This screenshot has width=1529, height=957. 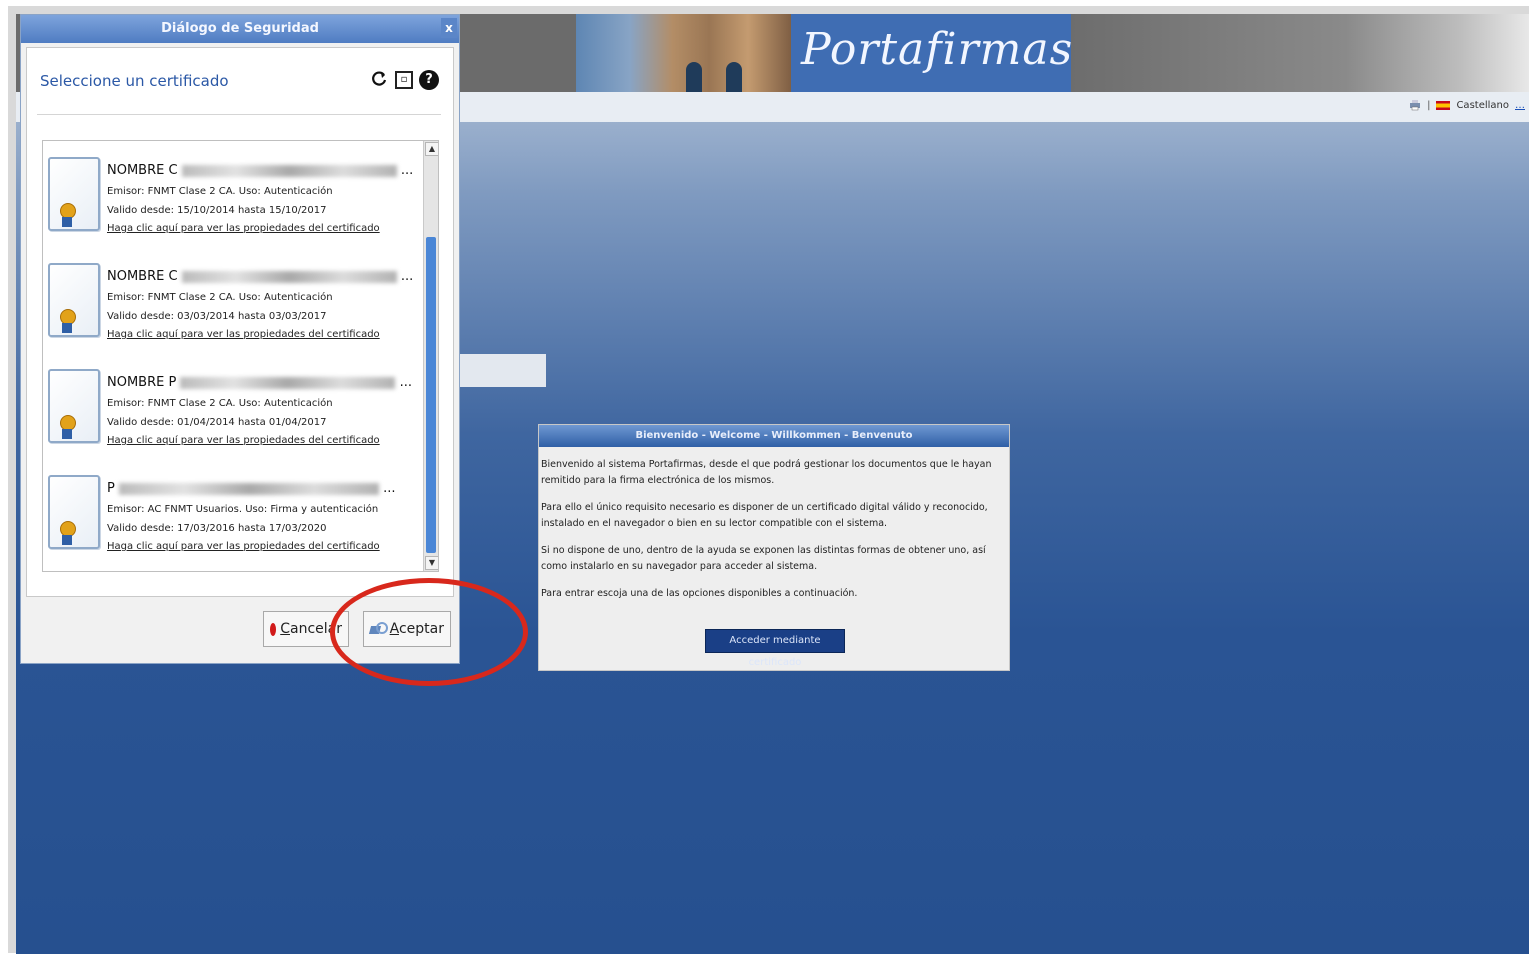 I want to click on dialog-heading: Seleccione un certificado, so click(x=134, y=81).